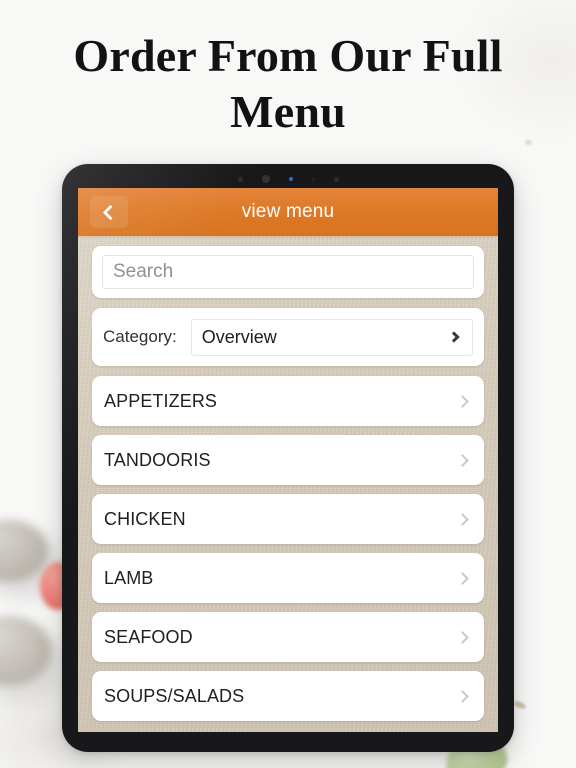  I want to click on category-select: Overview, so click(331, 337).